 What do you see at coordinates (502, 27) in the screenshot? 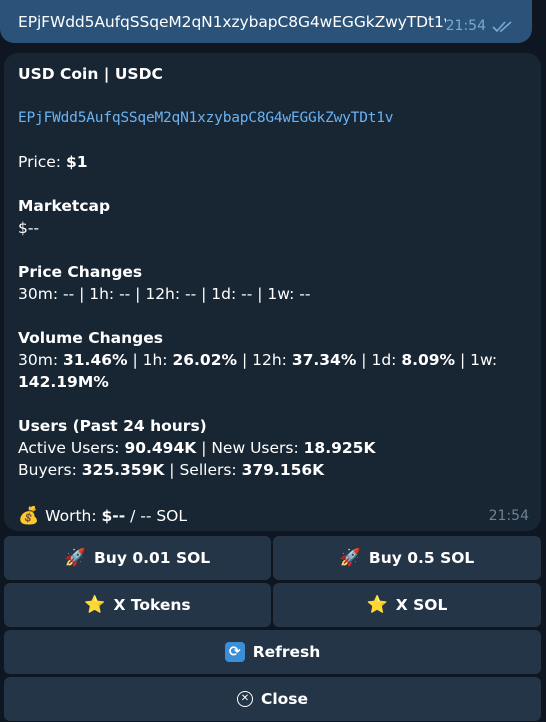
I see `double-check-icon` at bounding box center [502, 27].